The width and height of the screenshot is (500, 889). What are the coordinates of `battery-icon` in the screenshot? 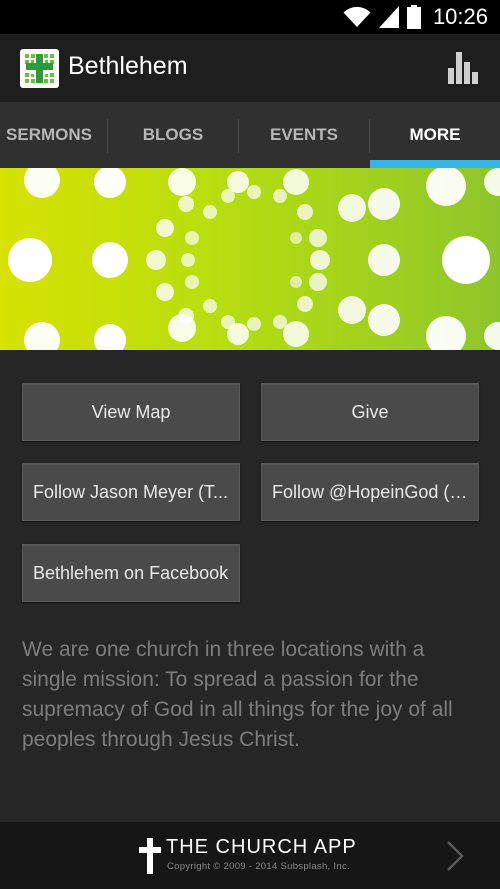 It's located at (413, 17).